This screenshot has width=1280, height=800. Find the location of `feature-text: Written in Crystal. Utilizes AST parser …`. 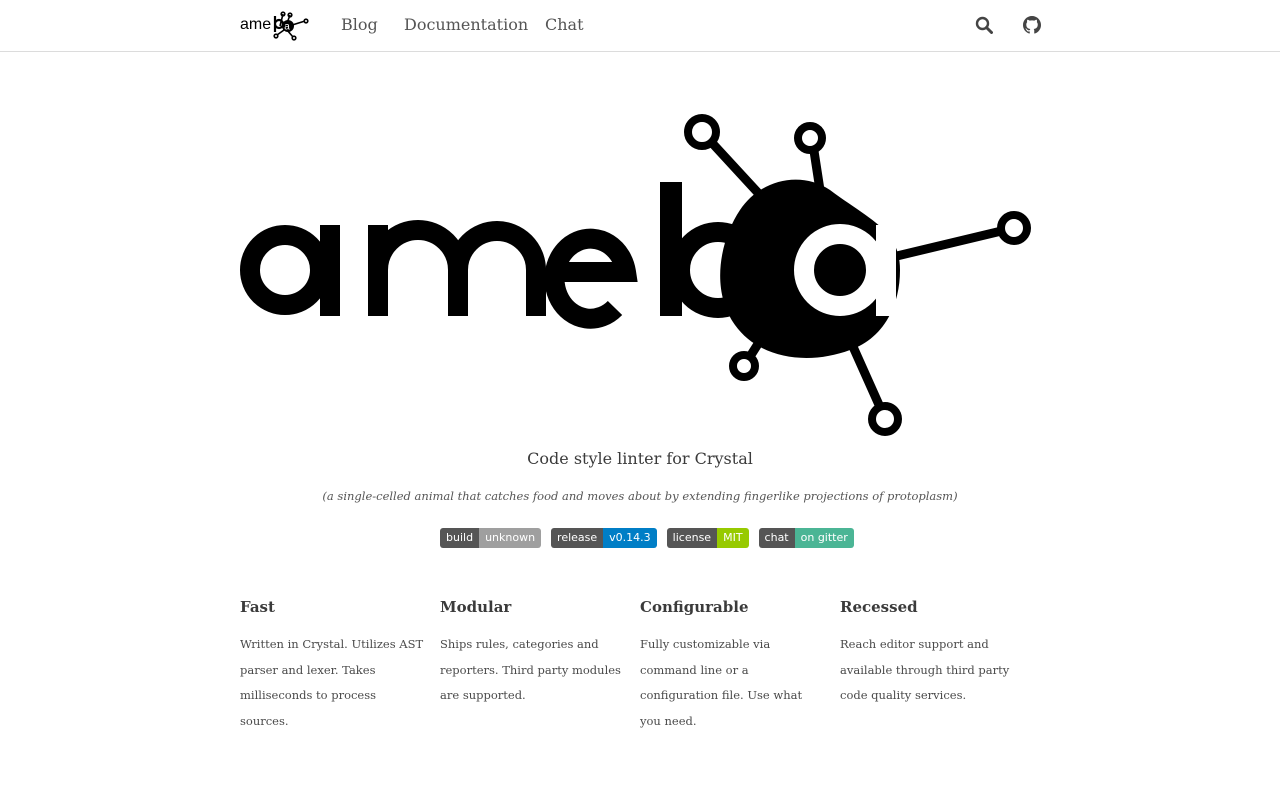

feature-text: Written in Crystal. Utilizes AST parser … is located at coordinates (332, 682).